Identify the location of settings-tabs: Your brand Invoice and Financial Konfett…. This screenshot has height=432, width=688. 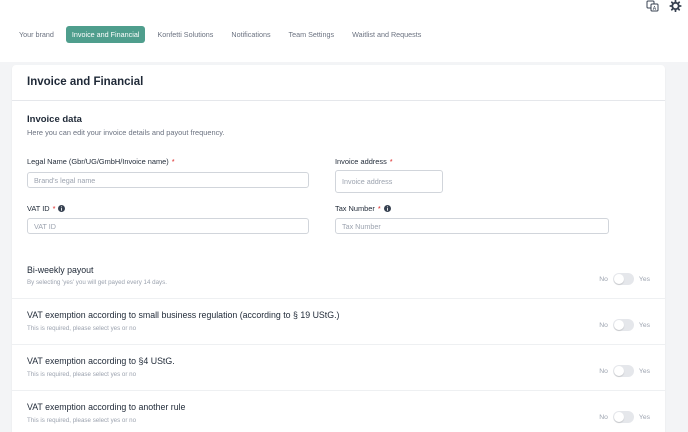
(220, 35).